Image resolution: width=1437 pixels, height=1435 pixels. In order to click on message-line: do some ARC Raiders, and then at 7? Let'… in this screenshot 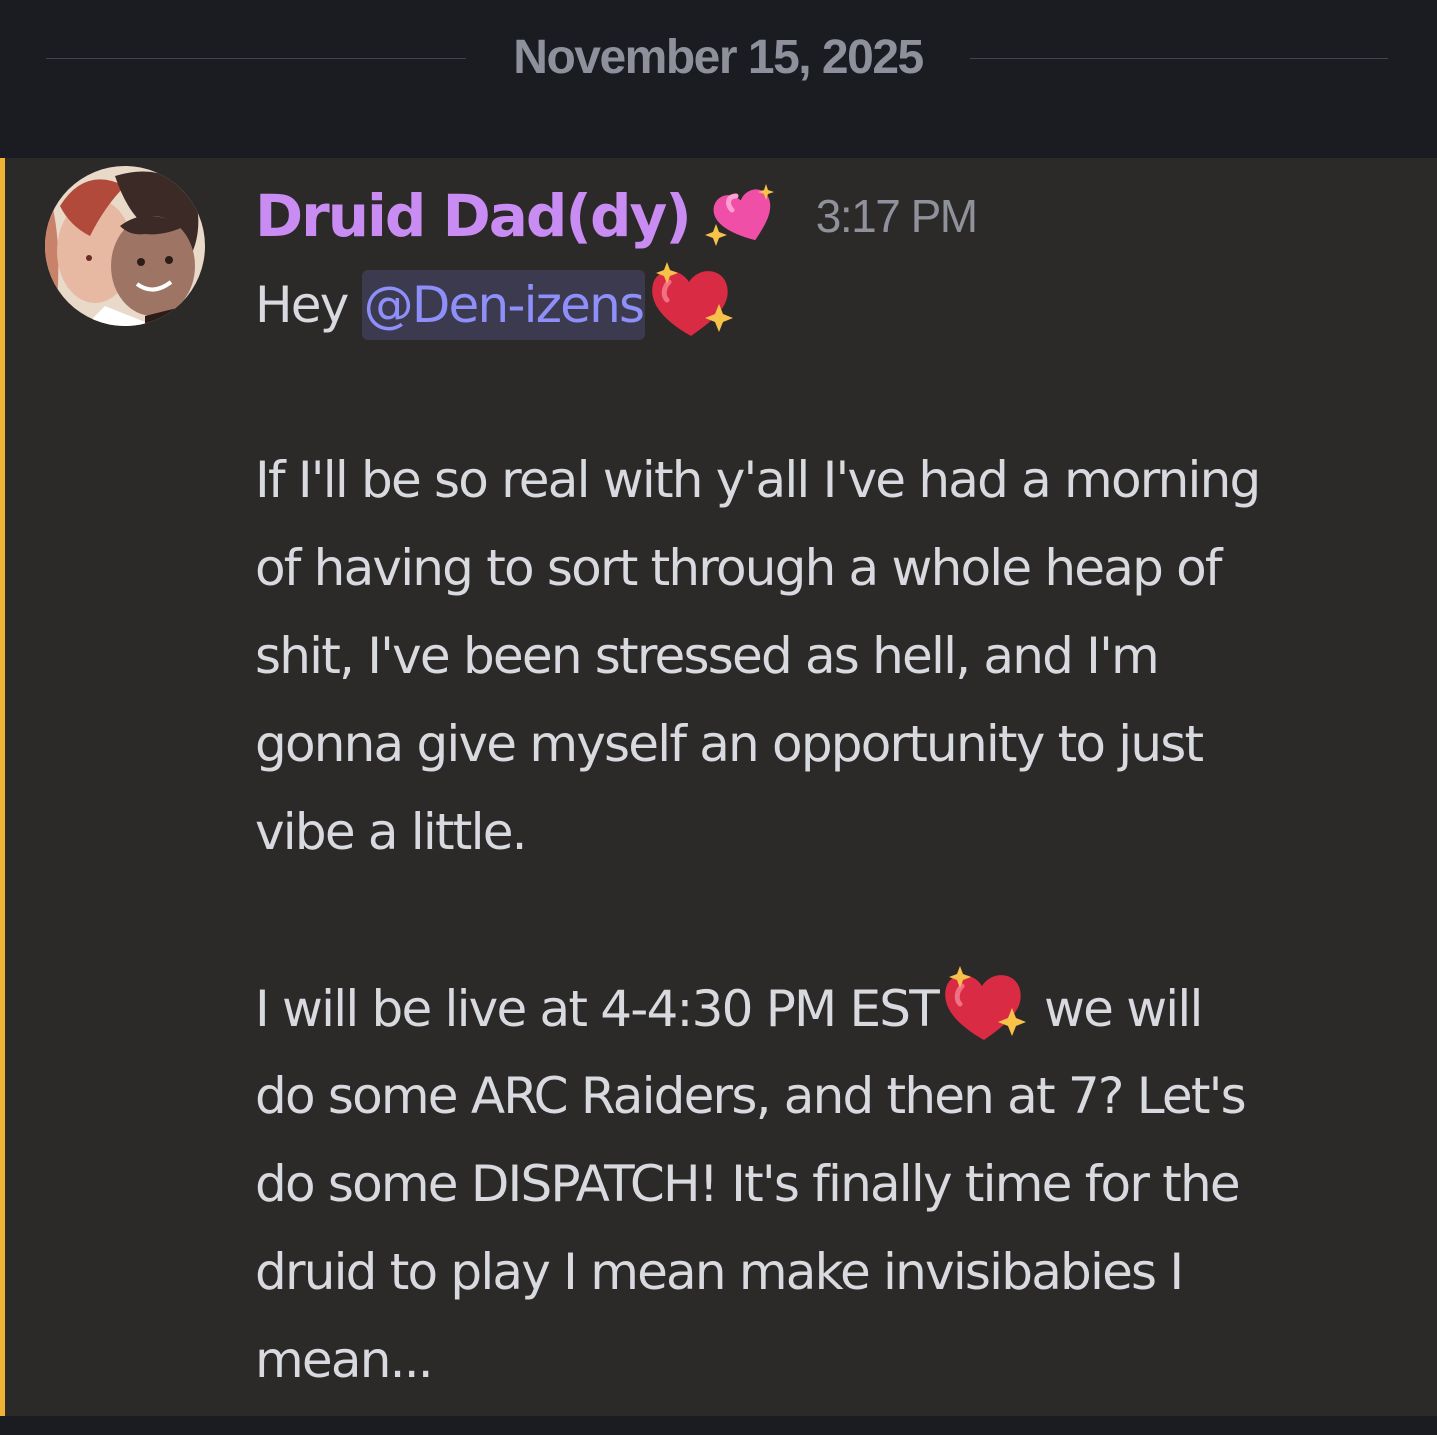, I will do `click(751, 1096)`.